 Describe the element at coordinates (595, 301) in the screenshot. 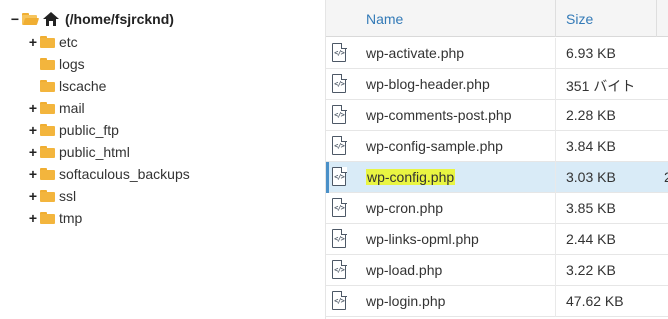

I see `file-size: 47.62 KB` at that location.